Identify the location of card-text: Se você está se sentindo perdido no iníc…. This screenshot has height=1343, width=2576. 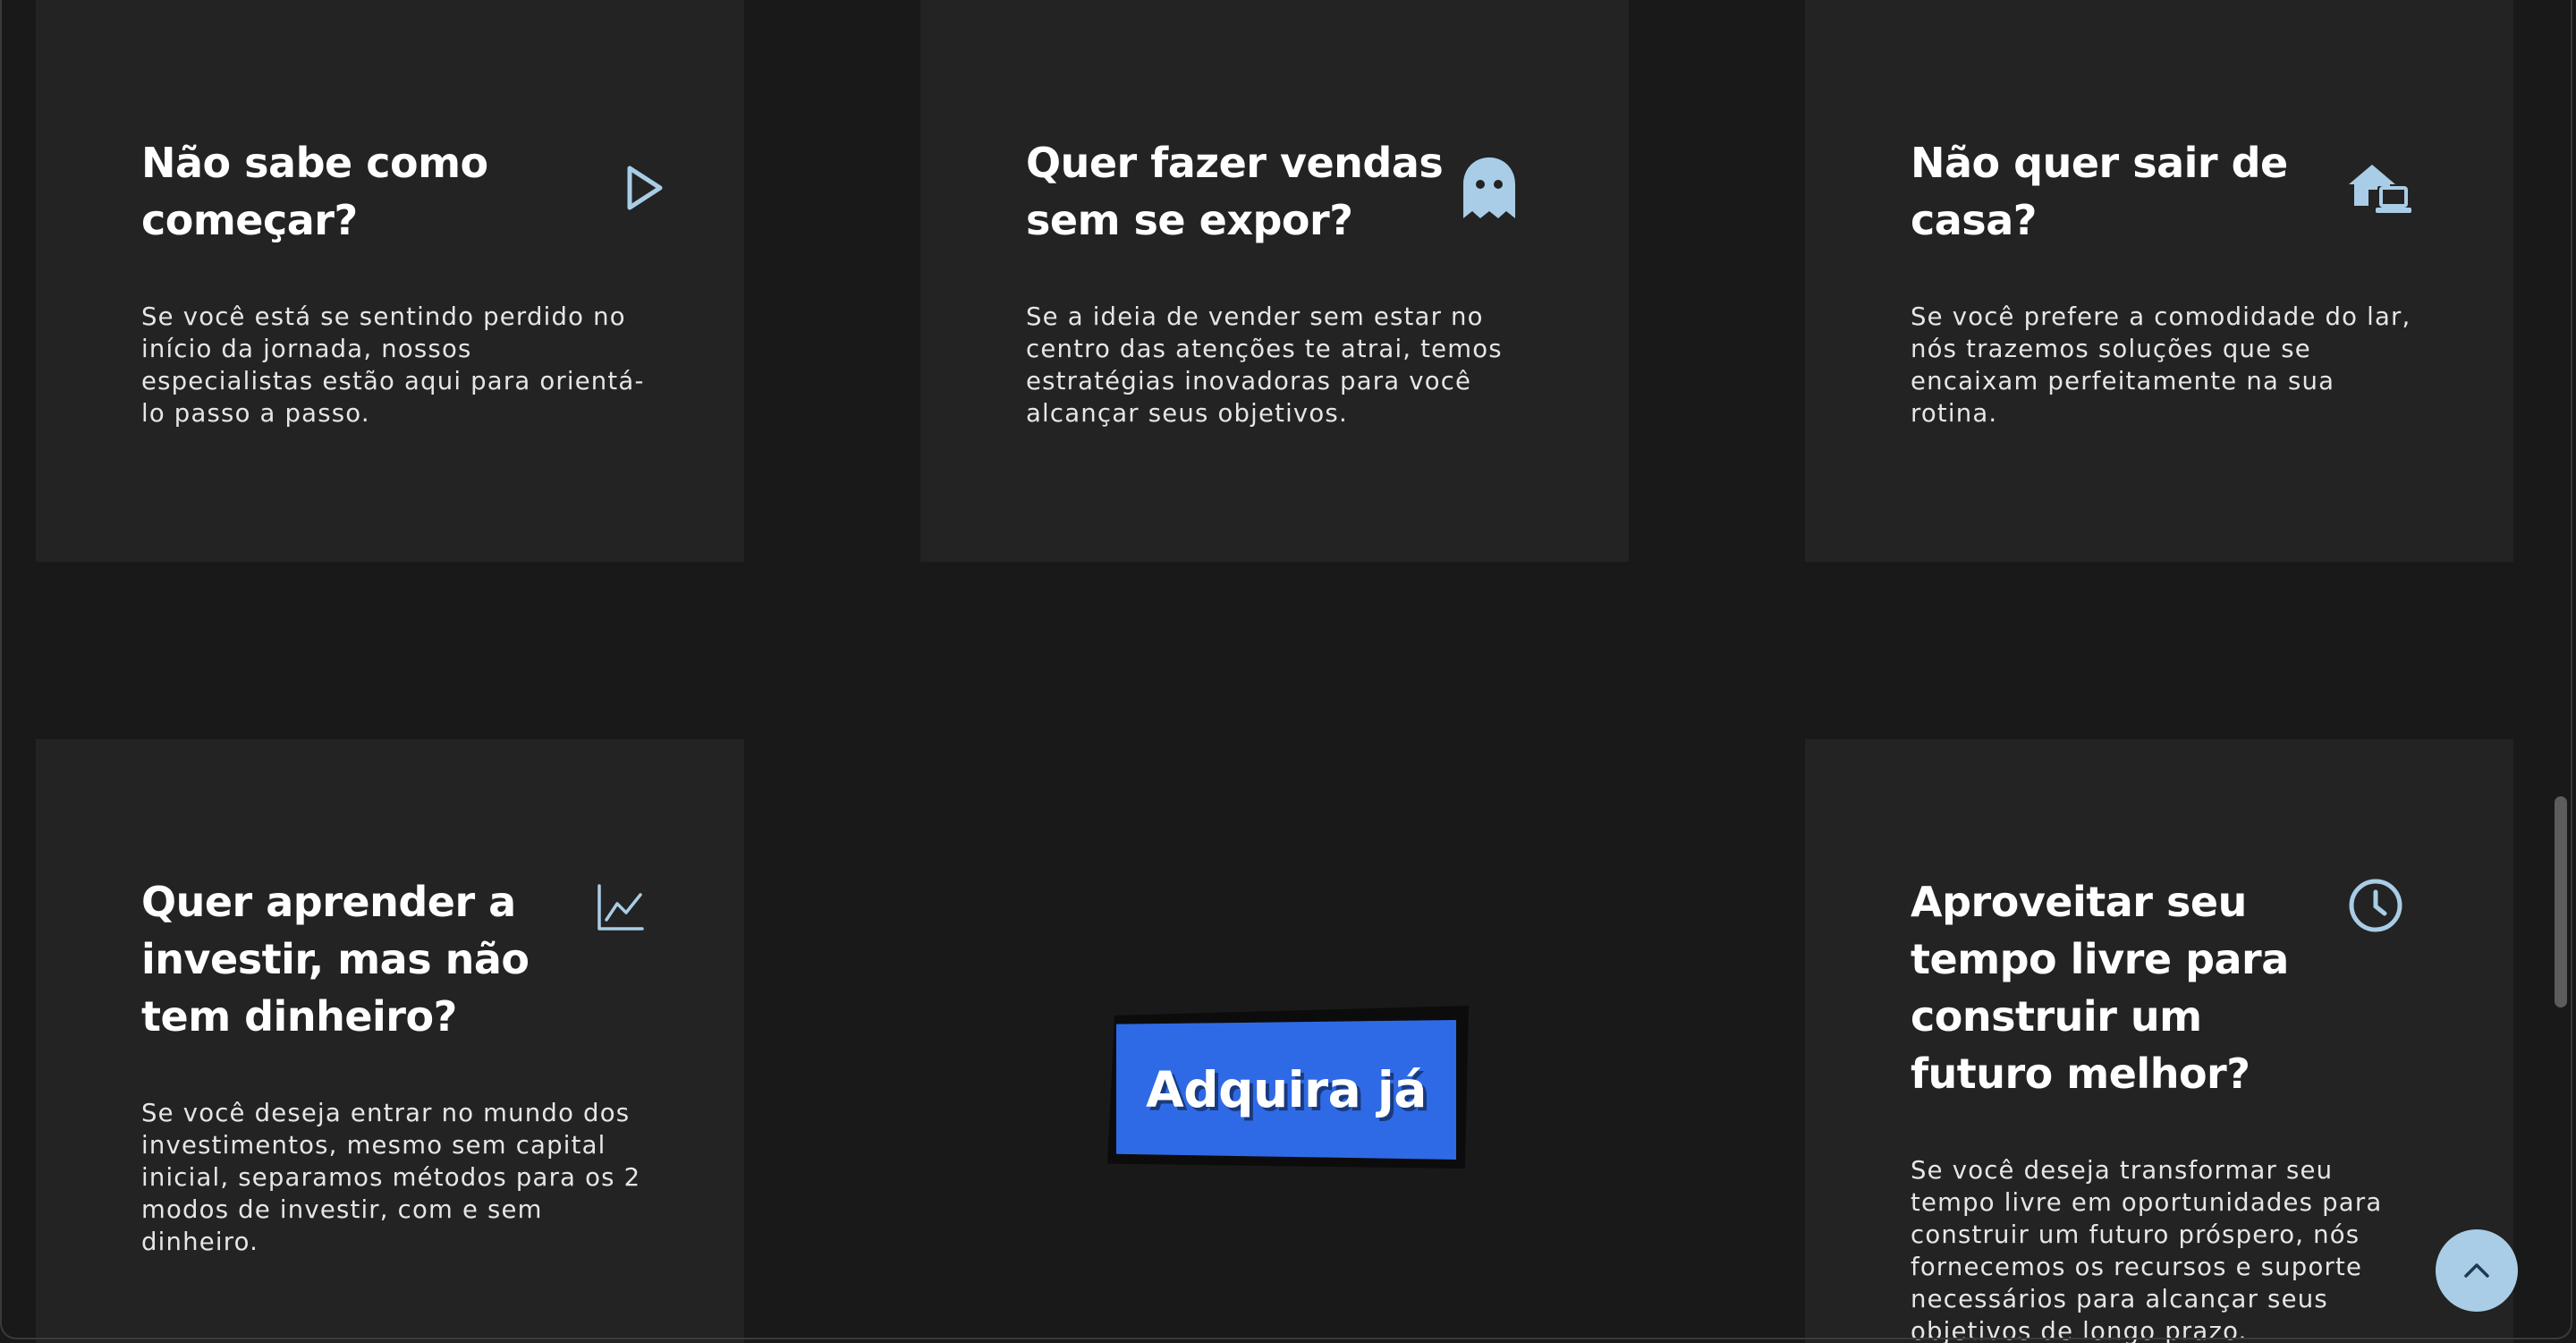
(393, 365).